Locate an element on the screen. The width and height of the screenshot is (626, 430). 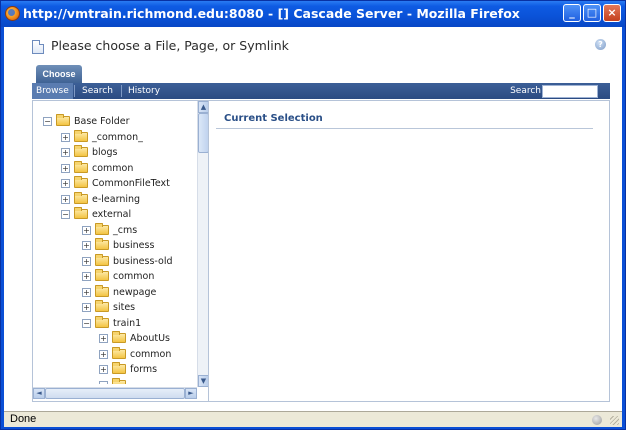
scroll-up-icon: ▲ is located at coordinates (203, 107).